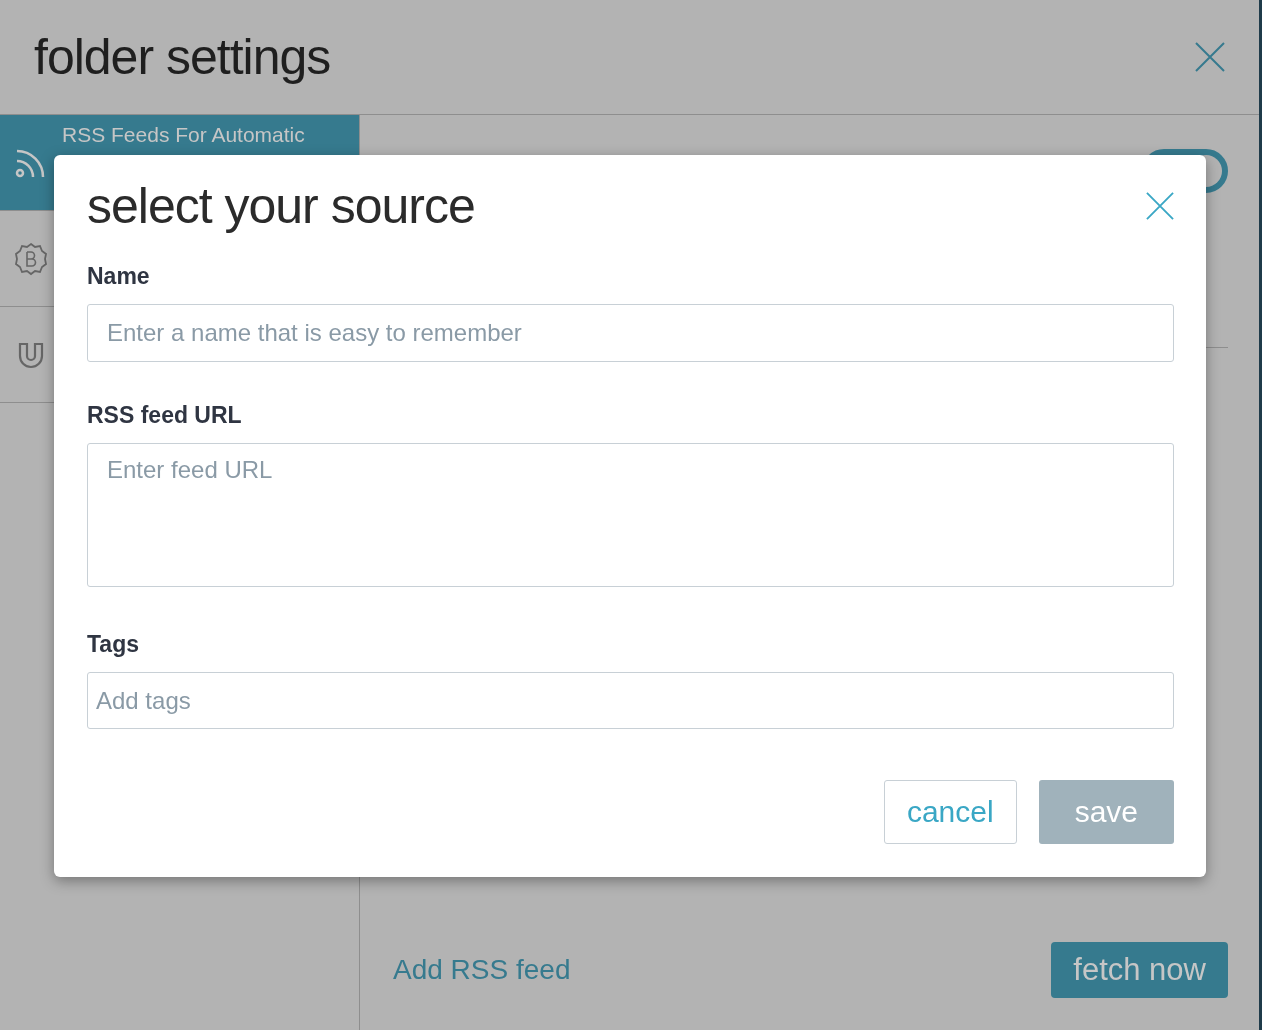 The image size is (1262, 1030). I want to click on sidebar-item-label: RSS Feeds For Automatic, so click(183, 135).